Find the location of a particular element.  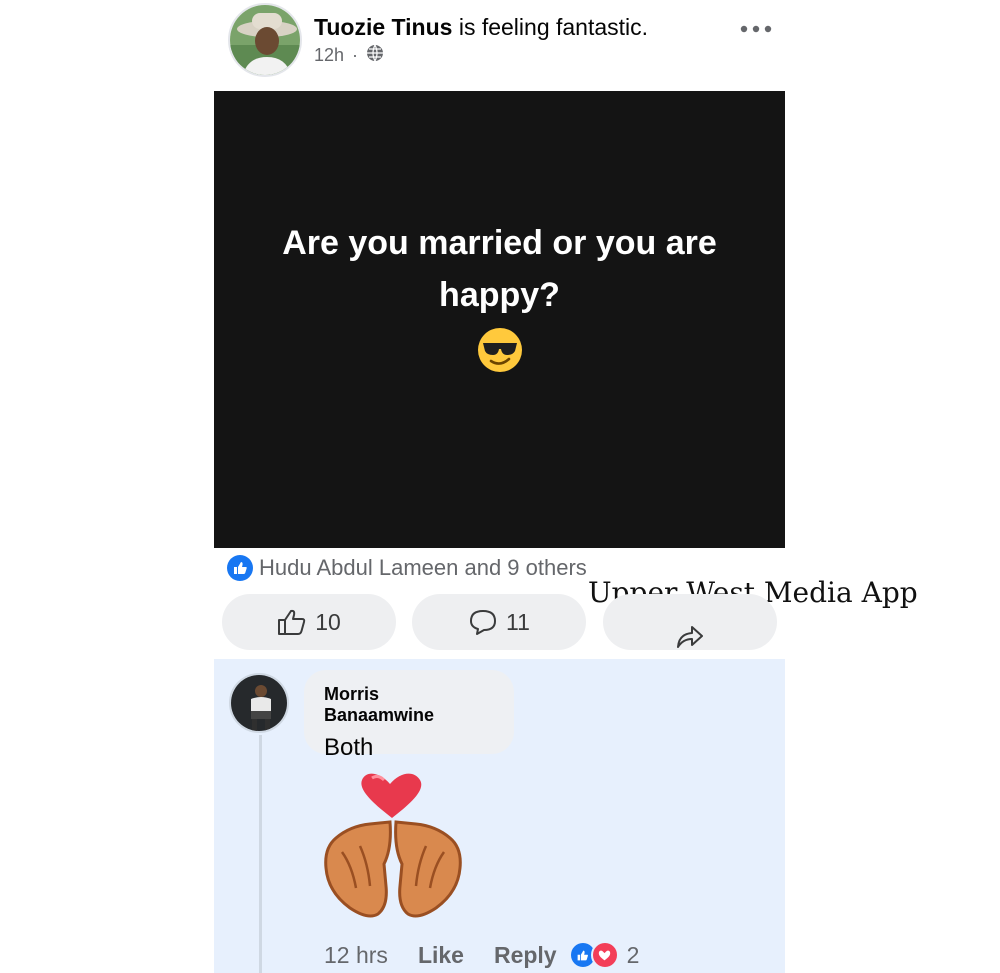

reactions-summary: Hudu Abdul Lameen and 9 others is located at coordinates (407, 568).